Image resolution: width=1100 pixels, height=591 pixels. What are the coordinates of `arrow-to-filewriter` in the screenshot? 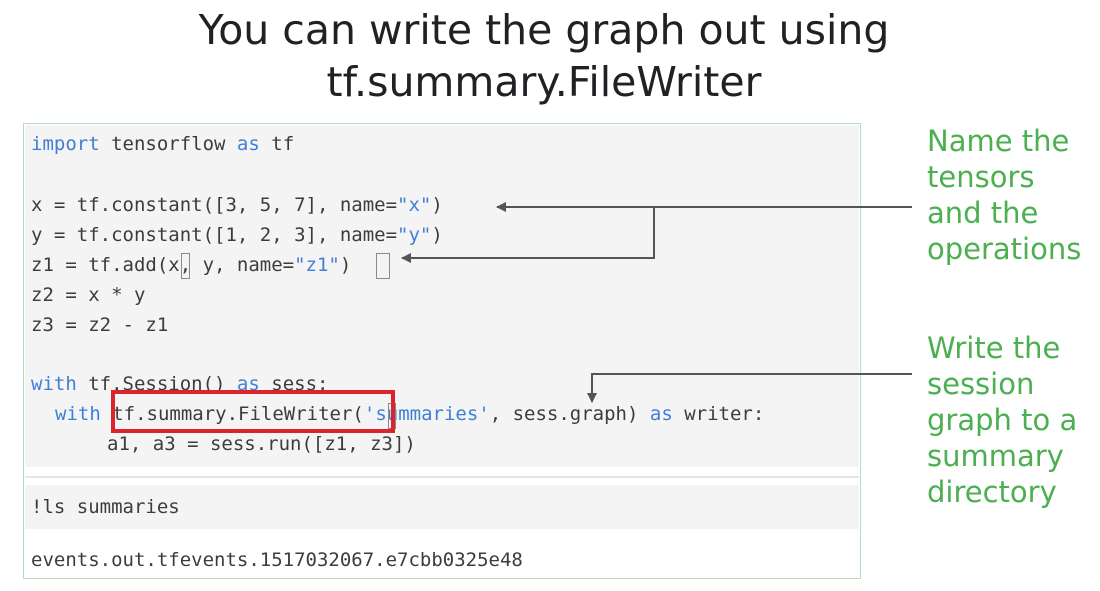 It's located at (749, 388).